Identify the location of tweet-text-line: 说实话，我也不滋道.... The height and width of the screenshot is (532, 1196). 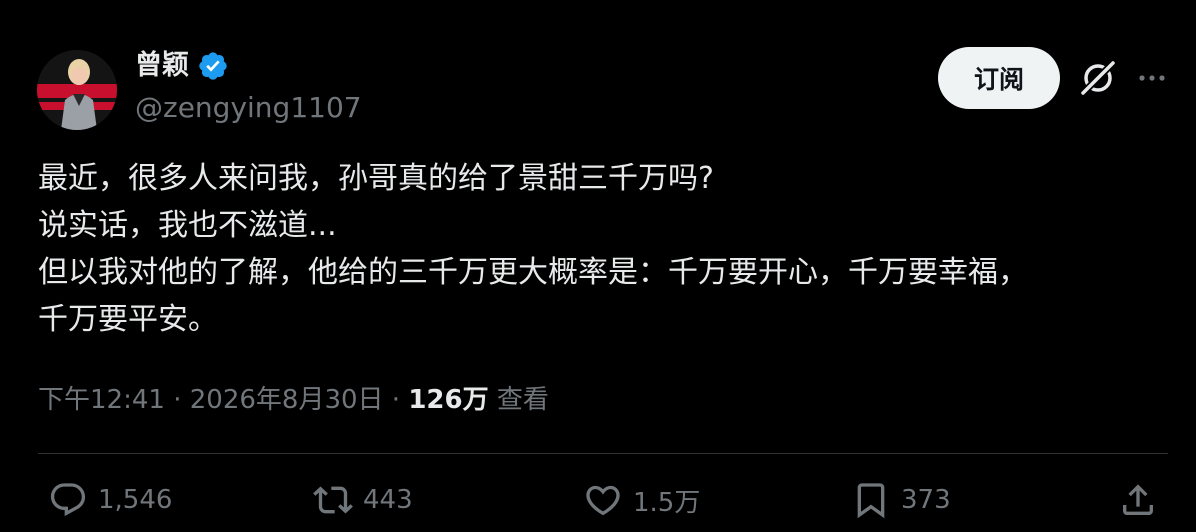
(187, 225).